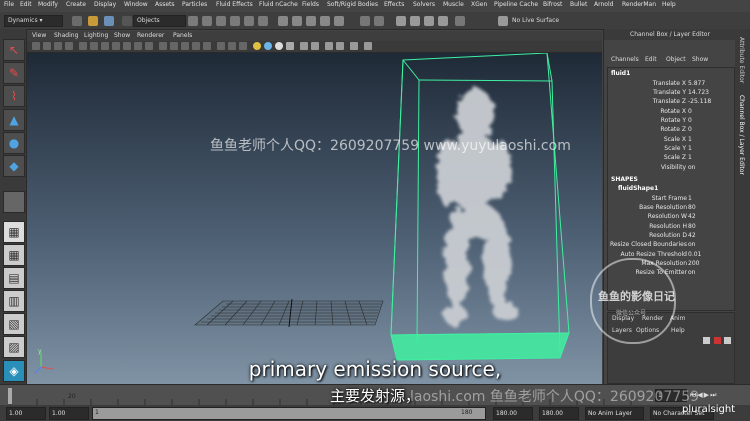 Image resolution: width=750 pixels, height=421 pixels. What do you see at coordinates (109, 21) in the screenshot?
I see `save-scene-icon` at bounding box center [109, 21].